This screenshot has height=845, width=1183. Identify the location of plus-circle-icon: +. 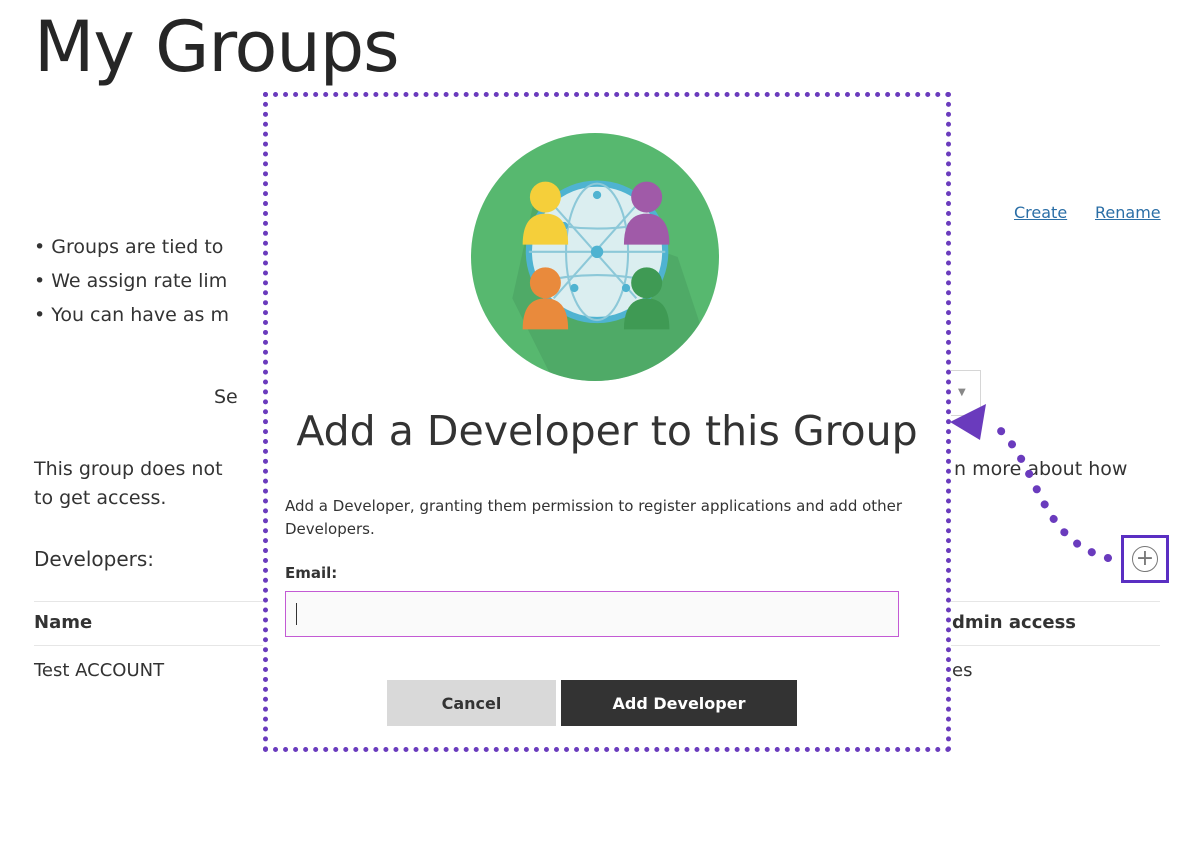
(1145, 559).